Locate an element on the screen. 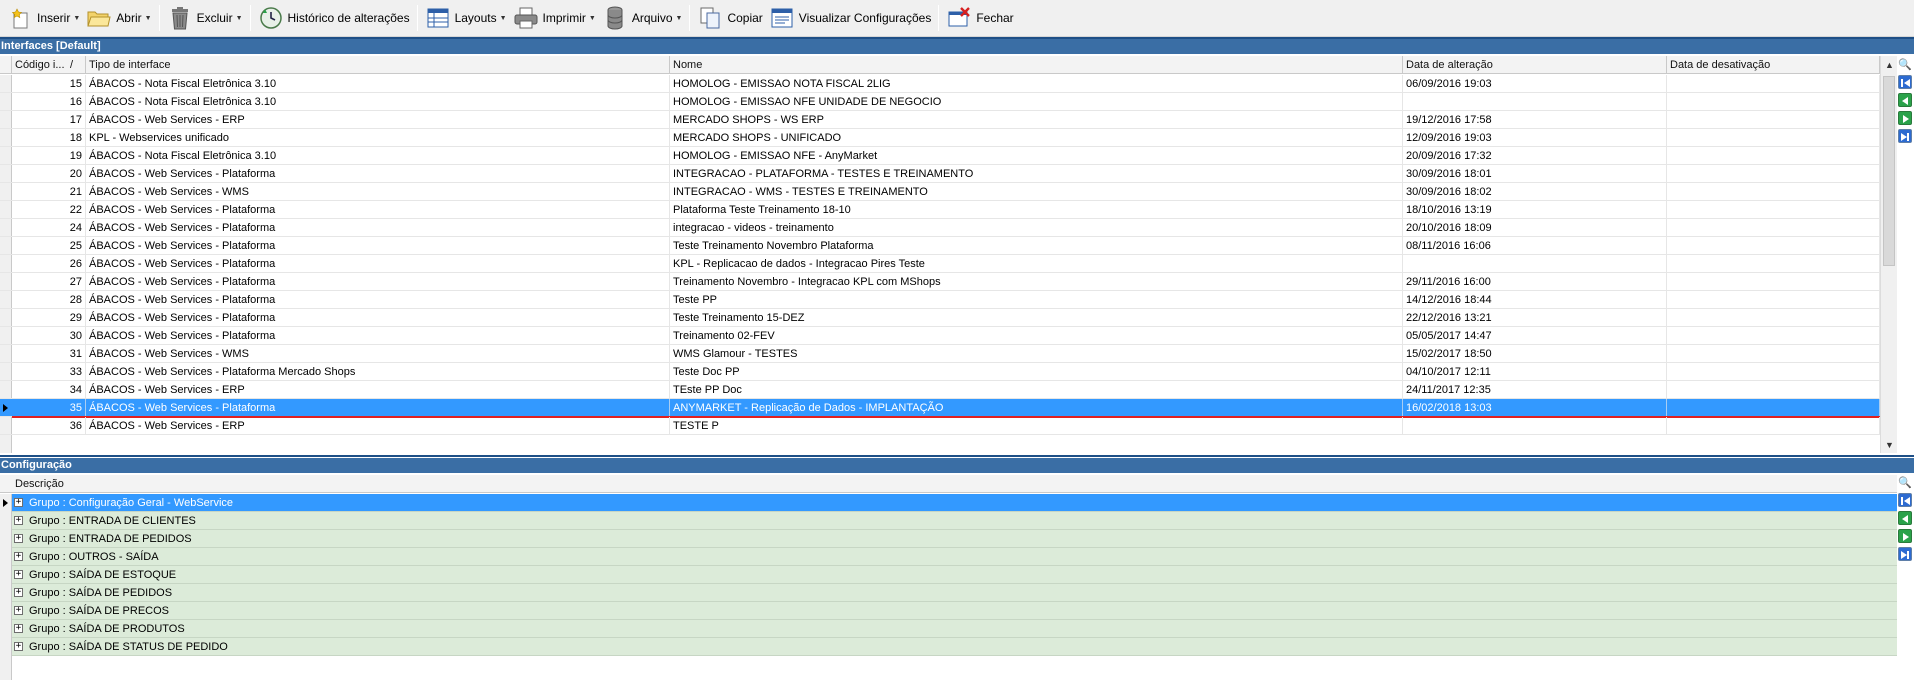 This screenshot has width=1914, height=680. cell-codigo: 27 is located at coordinates (49, 282).